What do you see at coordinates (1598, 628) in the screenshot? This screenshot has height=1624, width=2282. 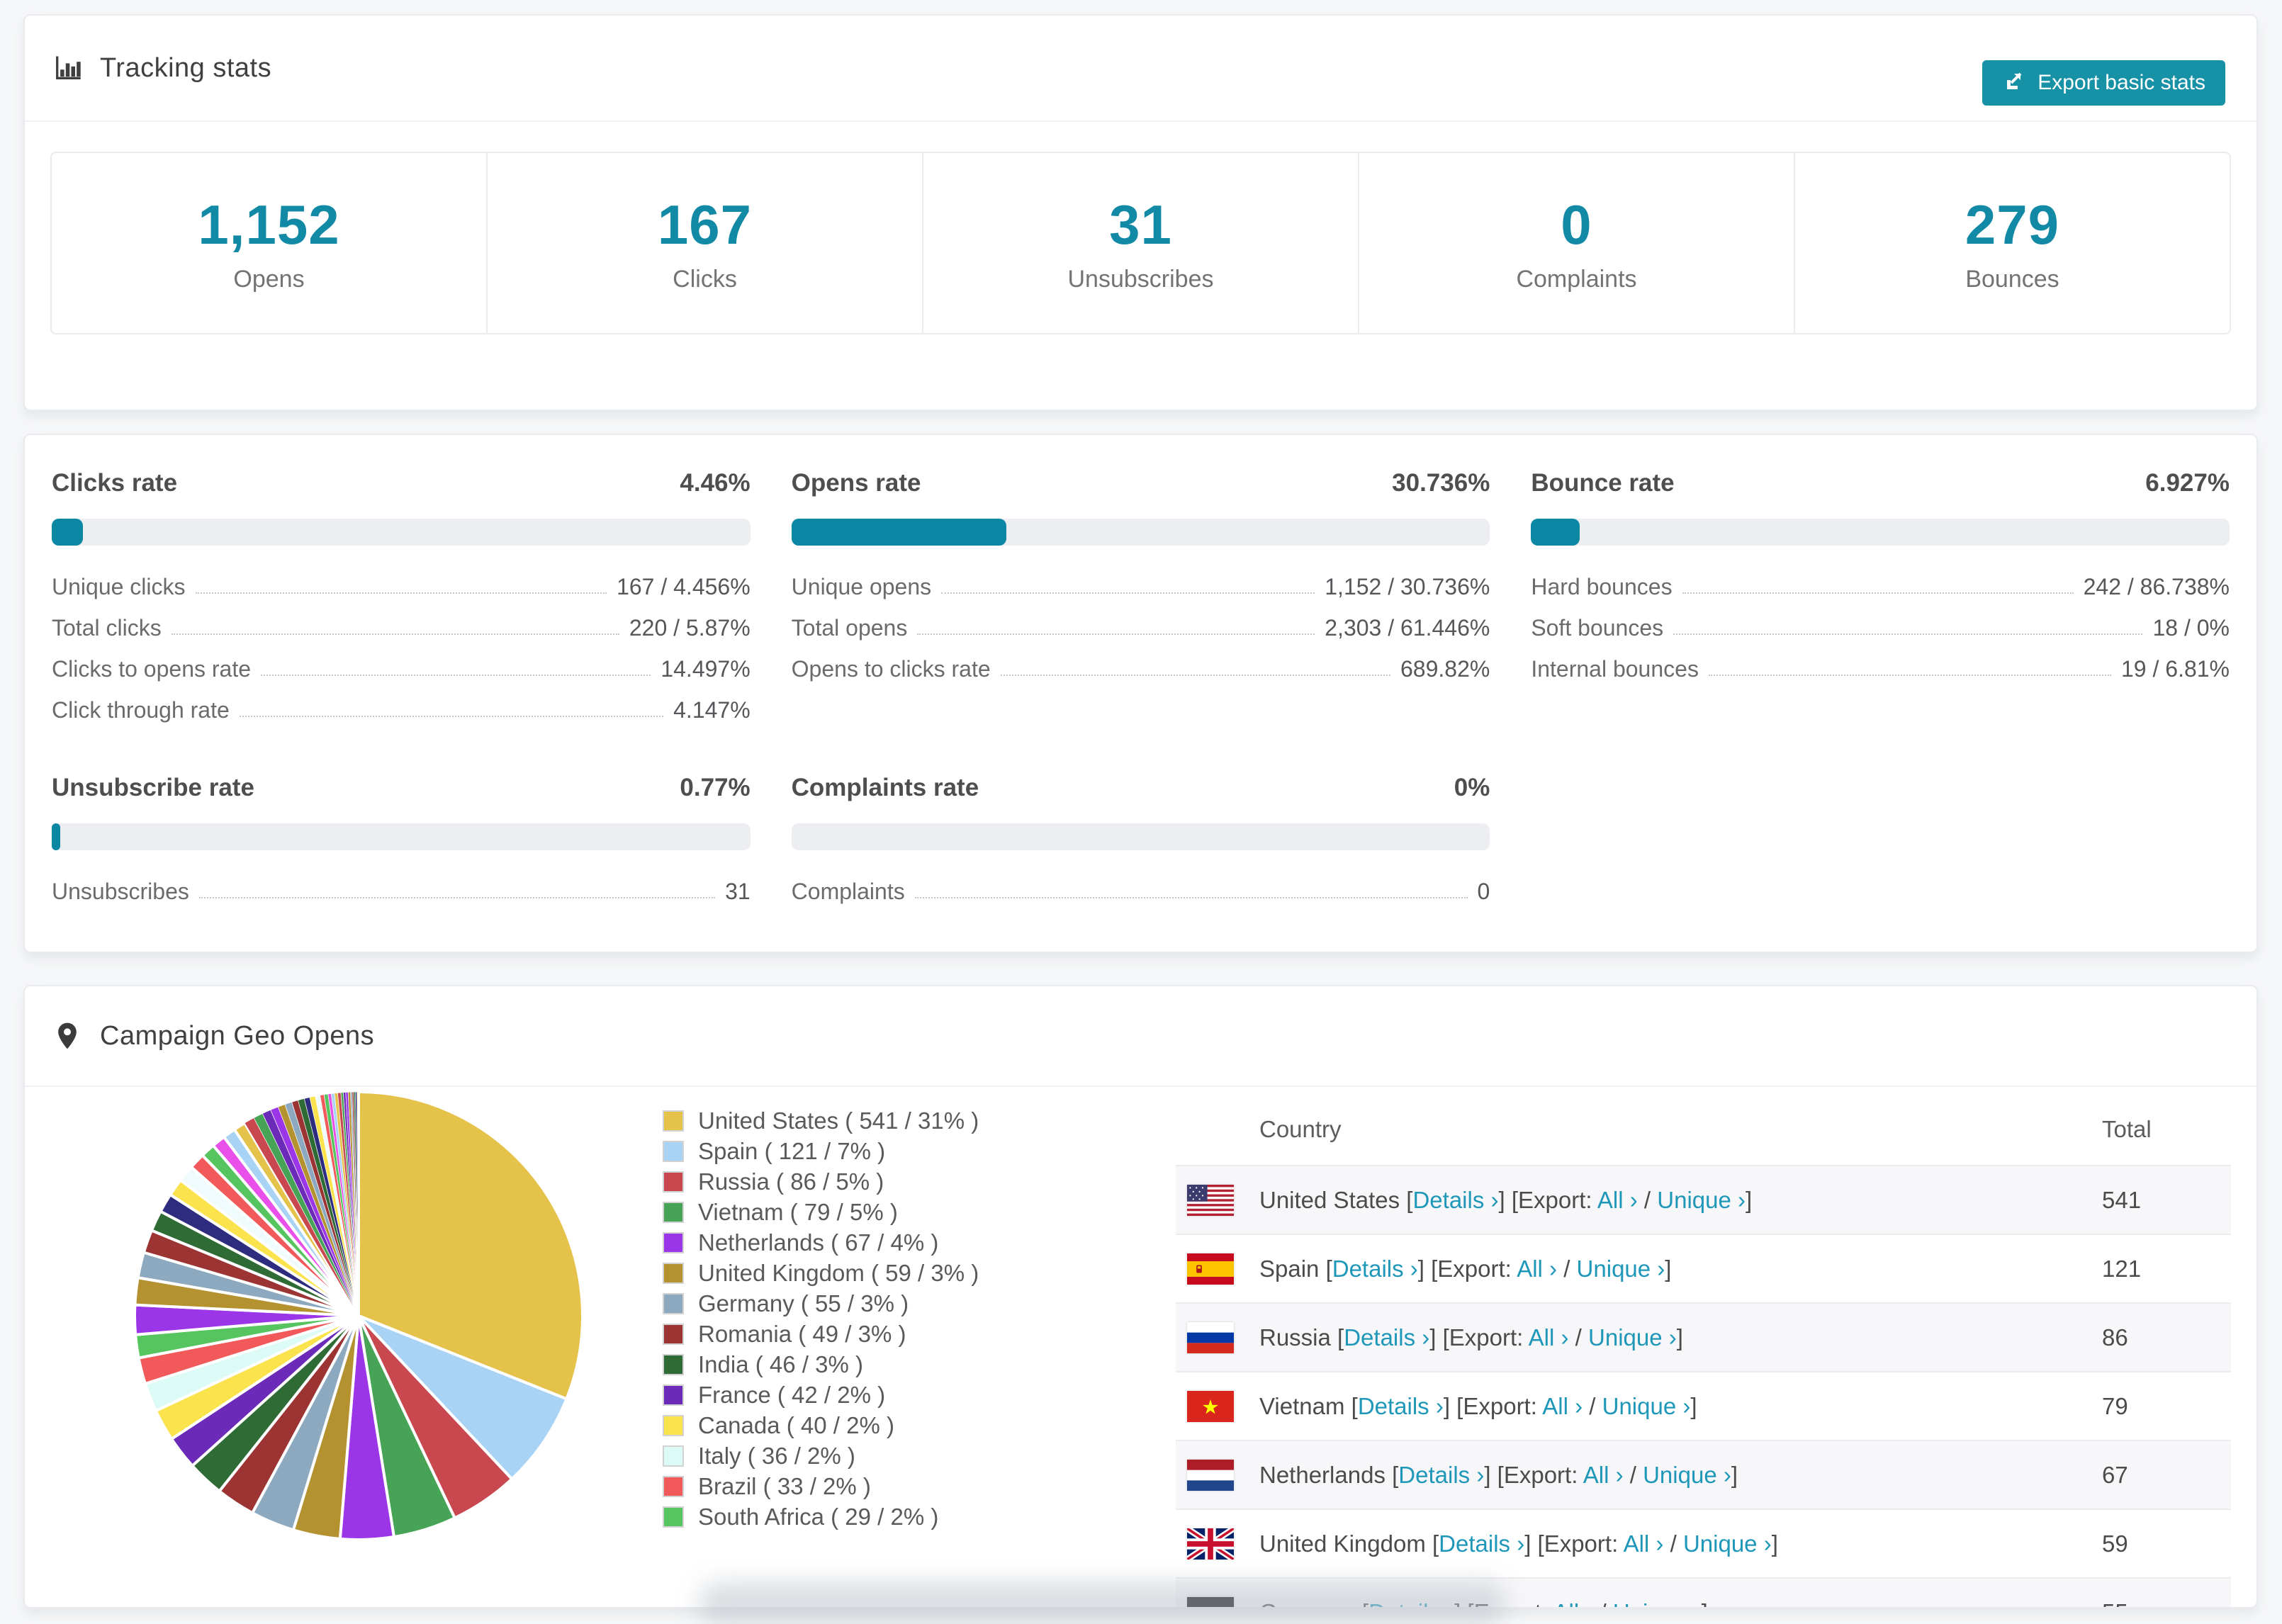 I see `rate-detail-label: Soft bounces` at bounding box center [1598, 628].